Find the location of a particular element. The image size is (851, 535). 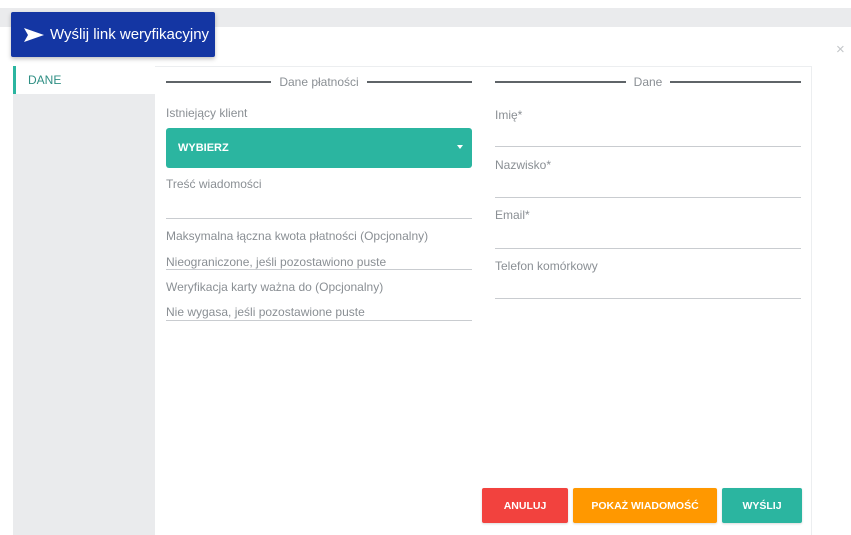

send-button-label: WYŚLIJ is located at coordinates (762, 505).